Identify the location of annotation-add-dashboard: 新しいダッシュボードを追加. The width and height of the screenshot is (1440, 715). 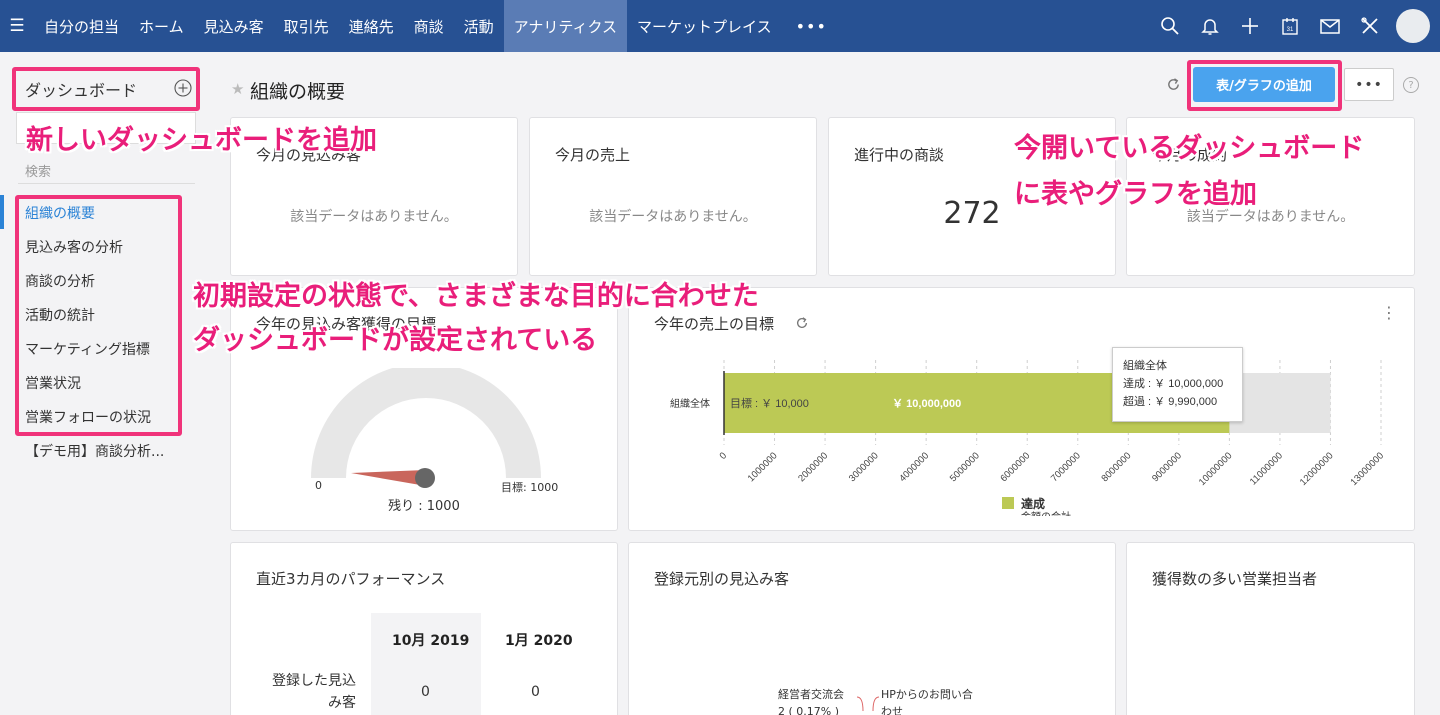
(201, 140).